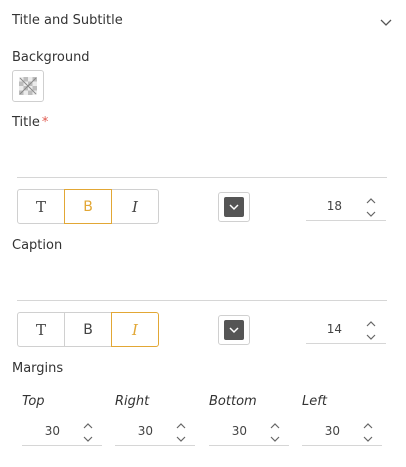 The width and height of the screenshot is (406, 467). Describe the element at coordinates (324, 206) in the screenshot. I see `title-font-size-value: 18` at that location.